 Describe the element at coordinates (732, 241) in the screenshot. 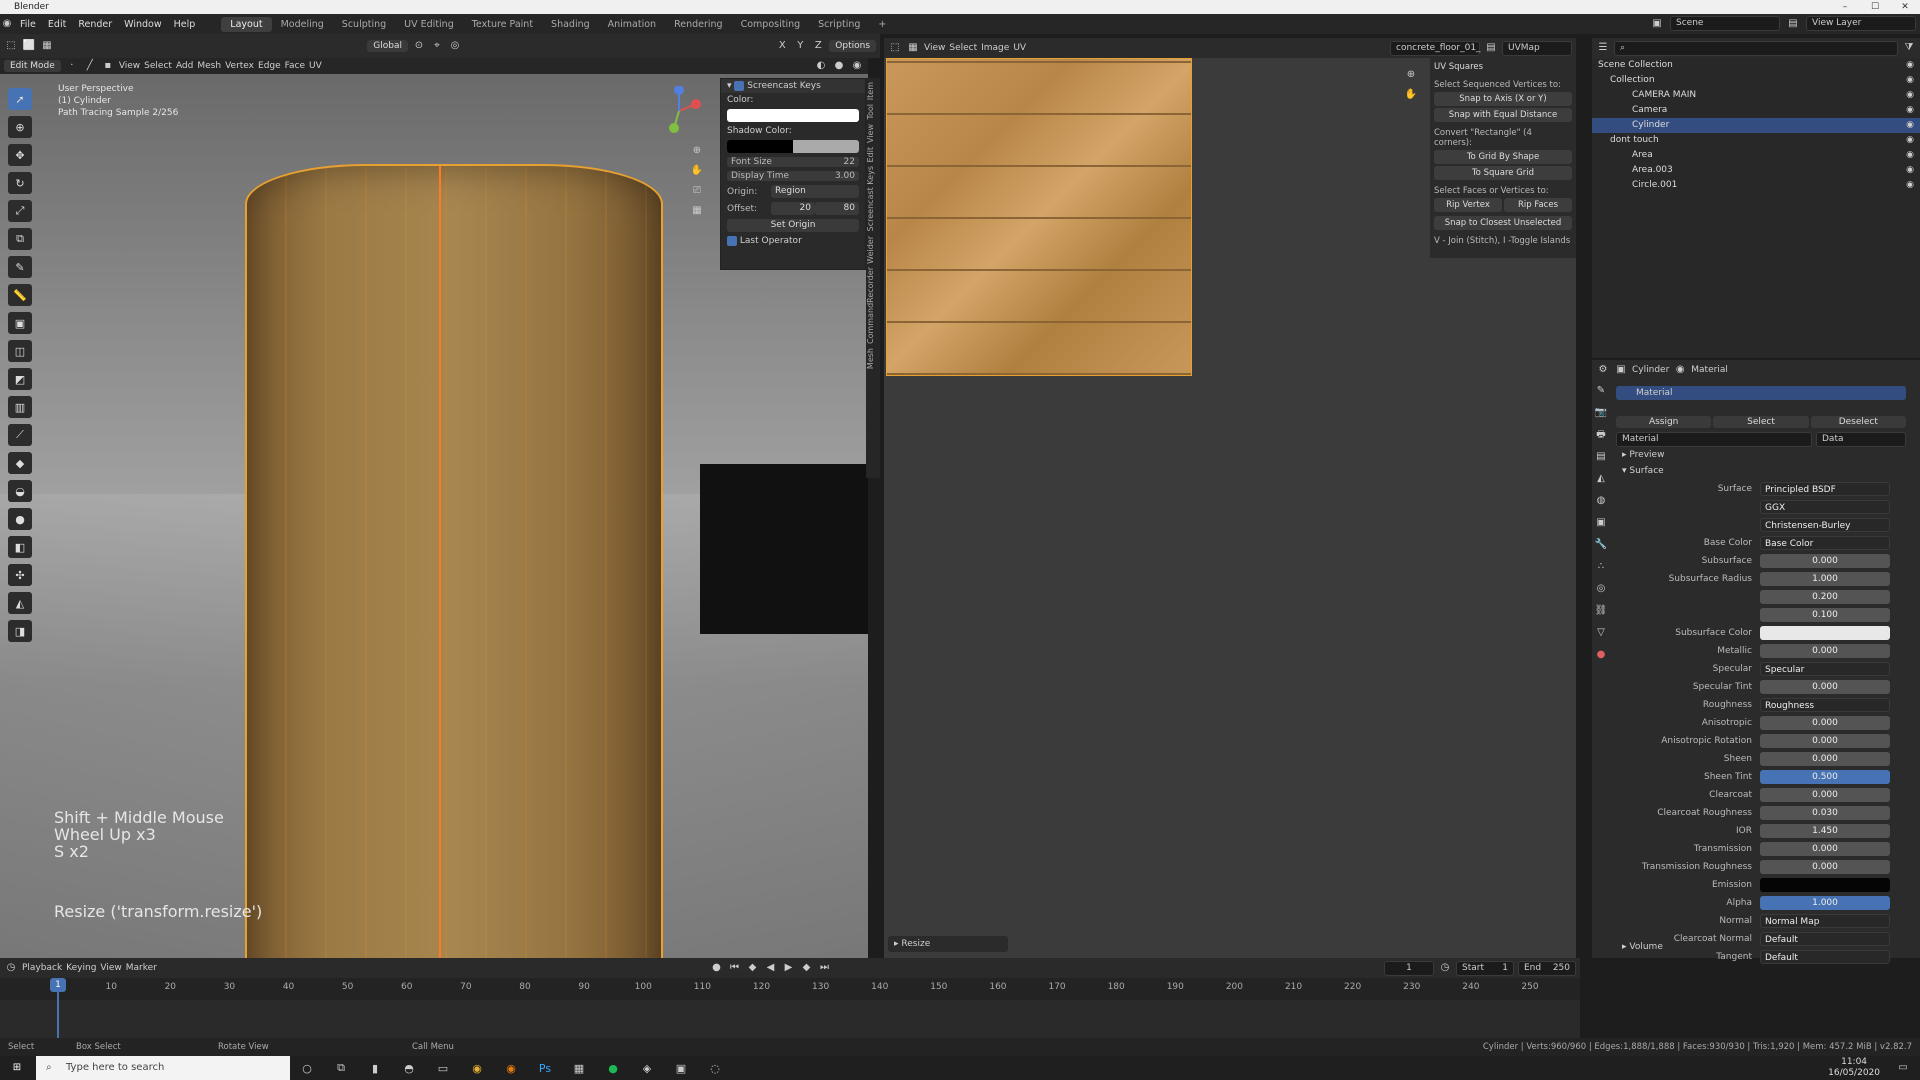

I see `last-operator-checkbox` at that location.